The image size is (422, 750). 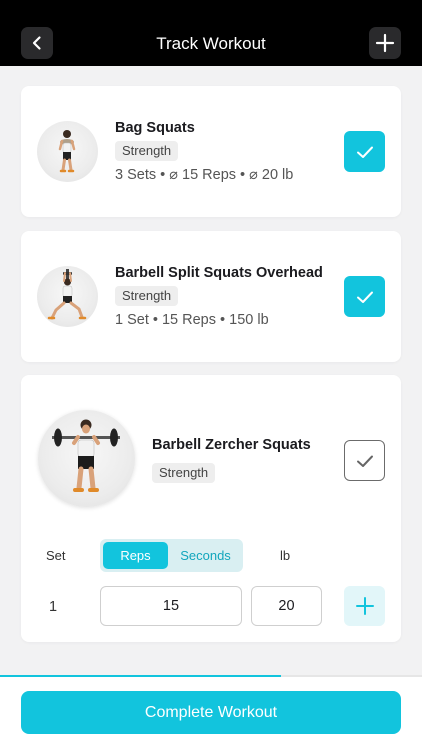 I want to click on set-number: 1, so click(x=53, y=607).